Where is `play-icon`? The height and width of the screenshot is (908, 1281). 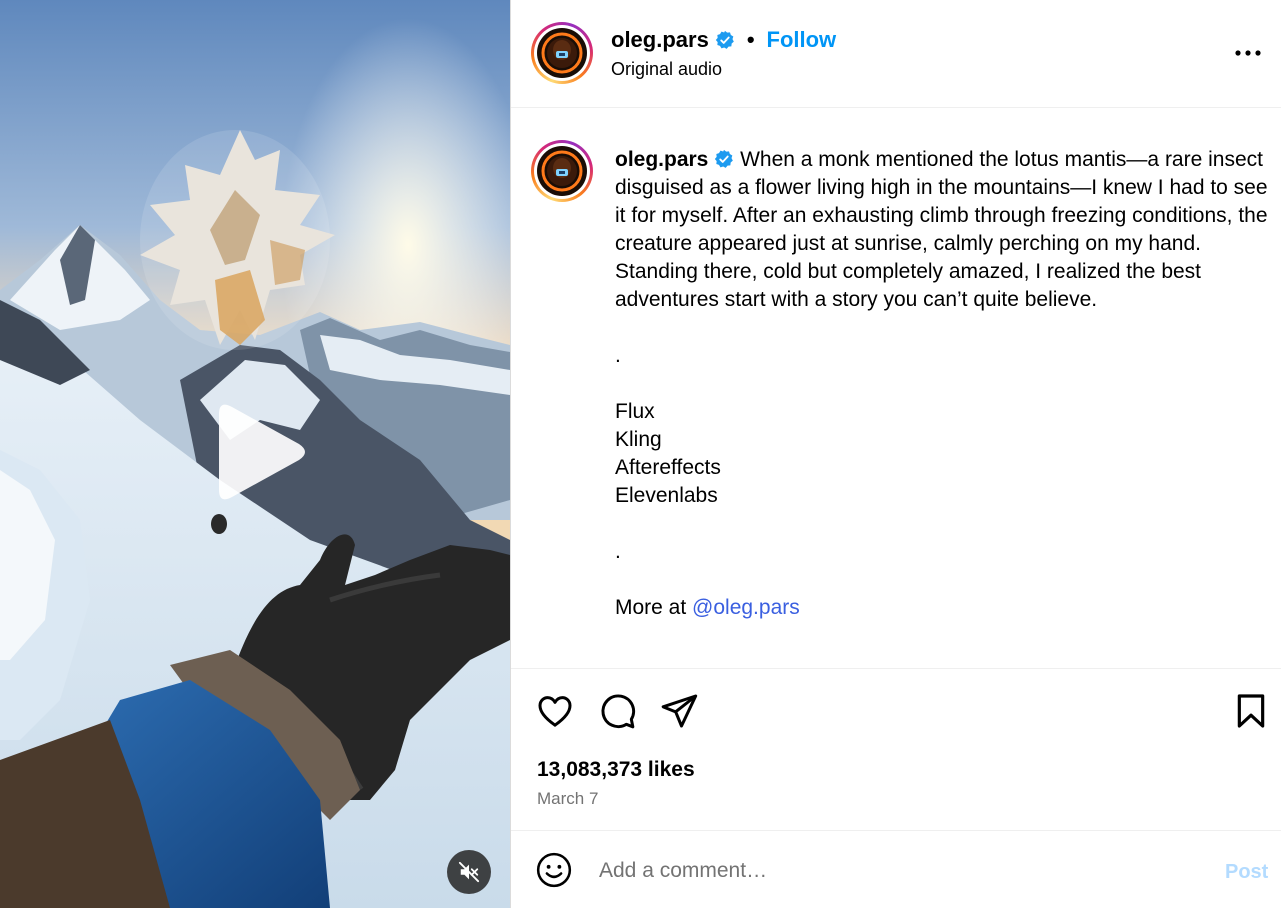
play-icon is located at coordinates (262, 452).